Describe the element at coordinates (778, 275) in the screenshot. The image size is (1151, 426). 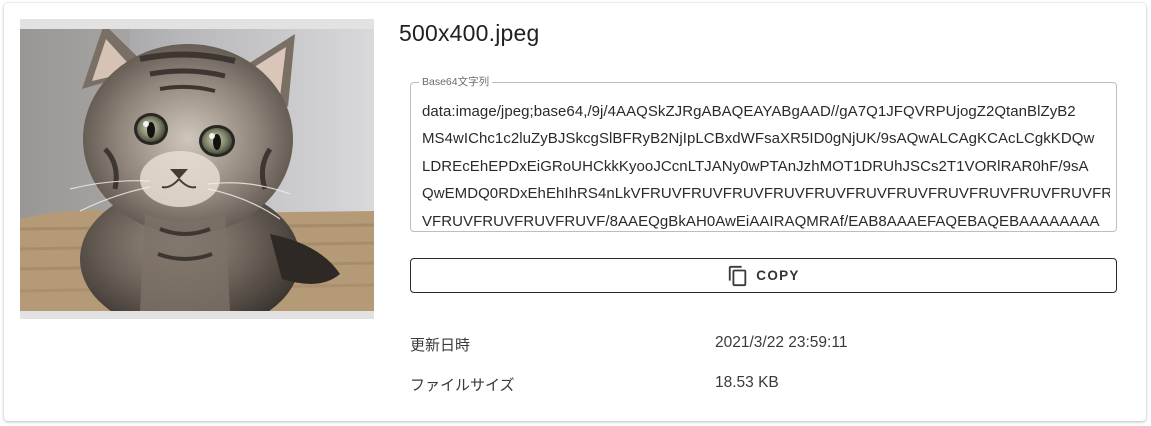
I see `copy-button-label: COPY` at that location.